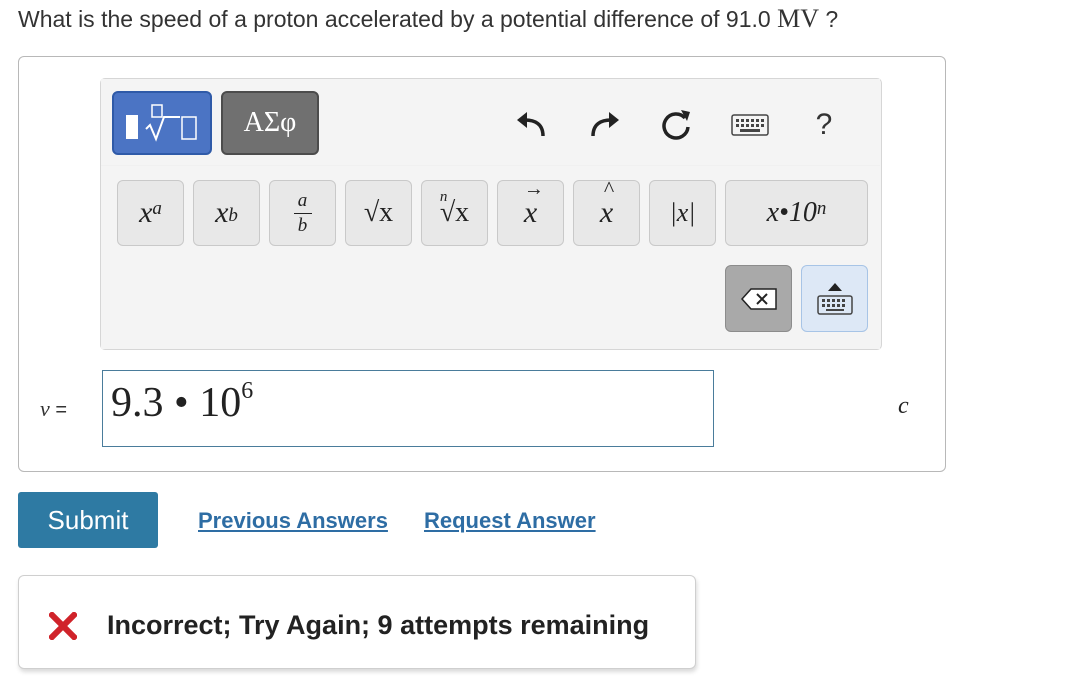 This screenshot has width=1092, height=700. I want to click on templates-mode-button, so click(162, 123).